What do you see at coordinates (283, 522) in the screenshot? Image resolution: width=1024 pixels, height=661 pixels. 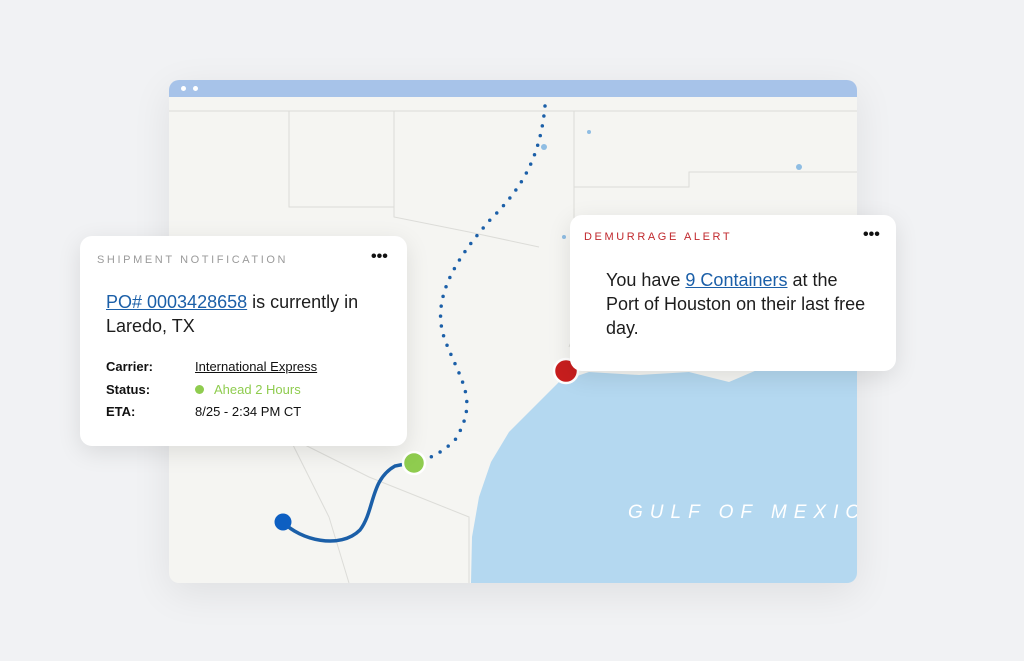 I see `origin-marker` at bounding box center [283, 522].